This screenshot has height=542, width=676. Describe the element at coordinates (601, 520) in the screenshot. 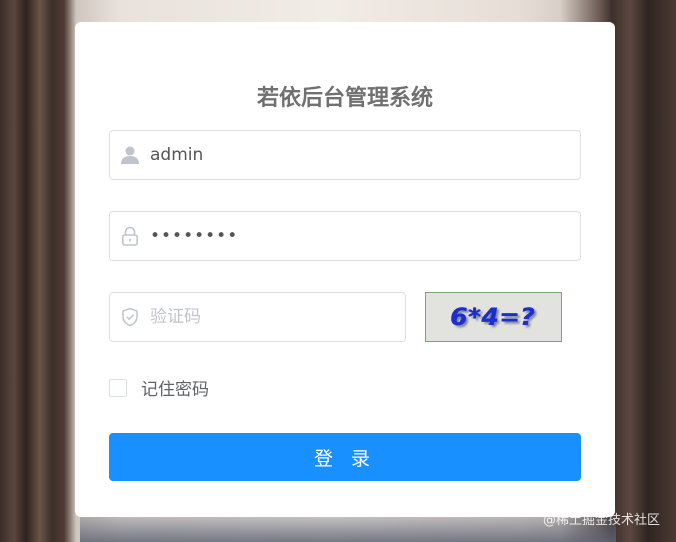

I see `watermark: @稀土掘金技术社区` at that location.